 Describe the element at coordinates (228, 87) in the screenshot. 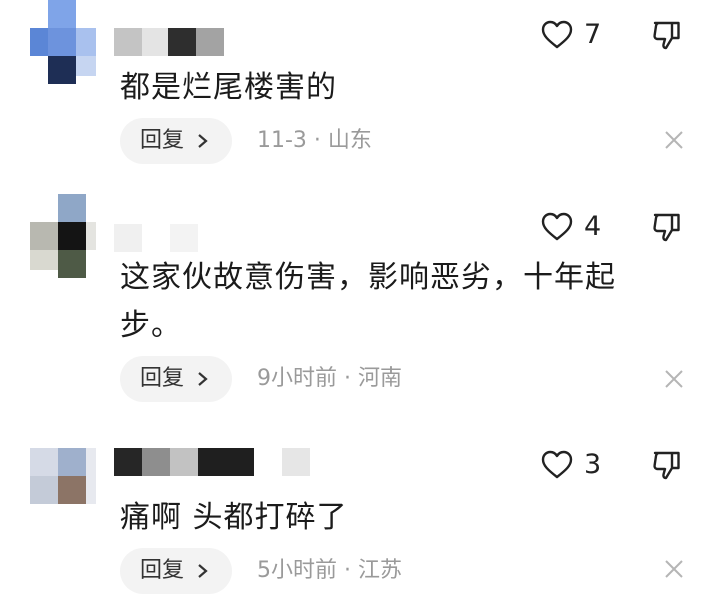

I see `comment-text: 都是烂尾楼害的` at that location.